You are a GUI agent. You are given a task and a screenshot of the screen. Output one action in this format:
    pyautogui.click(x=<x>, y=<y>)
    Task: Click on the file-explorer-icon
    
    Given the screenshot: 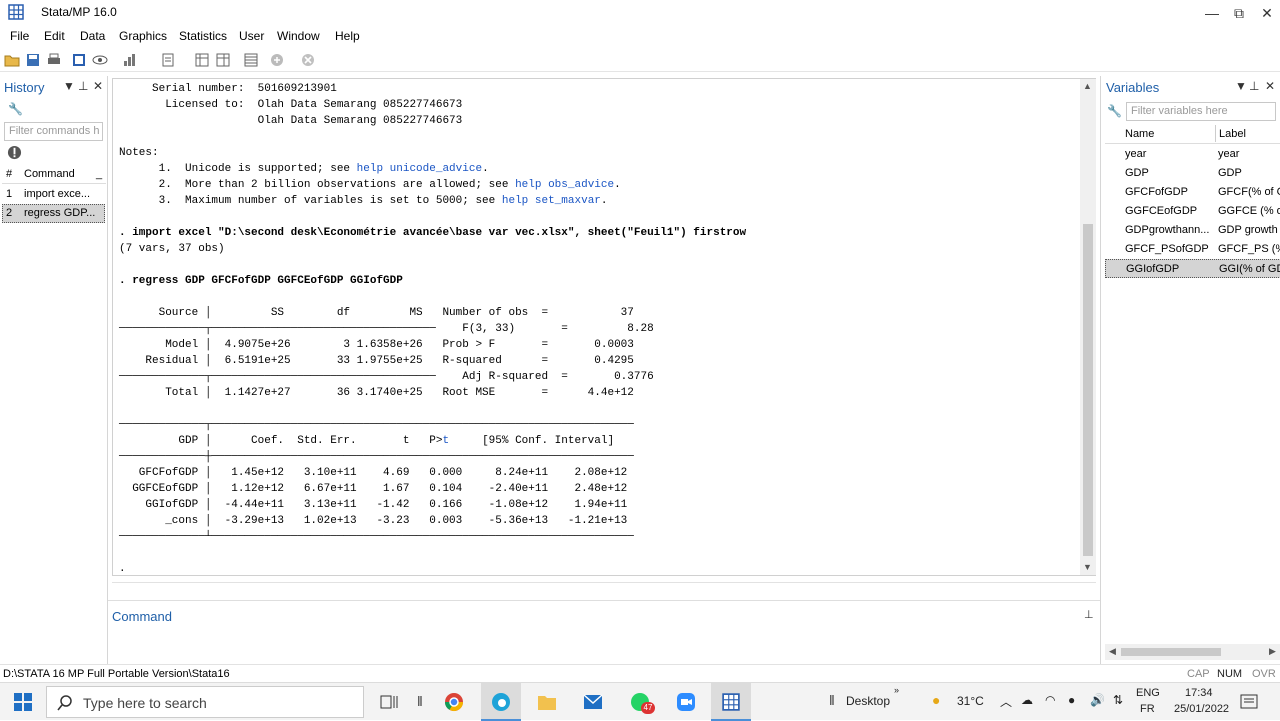 What is the action you would take?
    pyautogui.click(x=547, y=702)
    